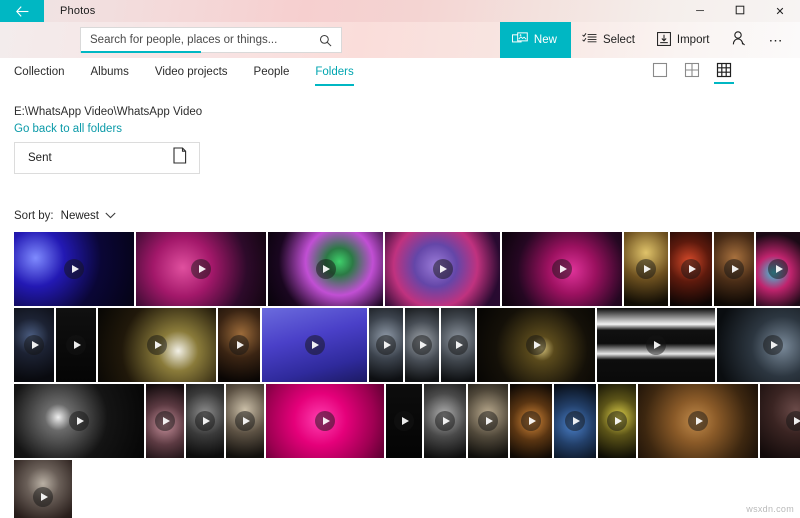 This screenshot has width=800, height=518. I want to click on tab-folders: Folders, so click(334, 74).